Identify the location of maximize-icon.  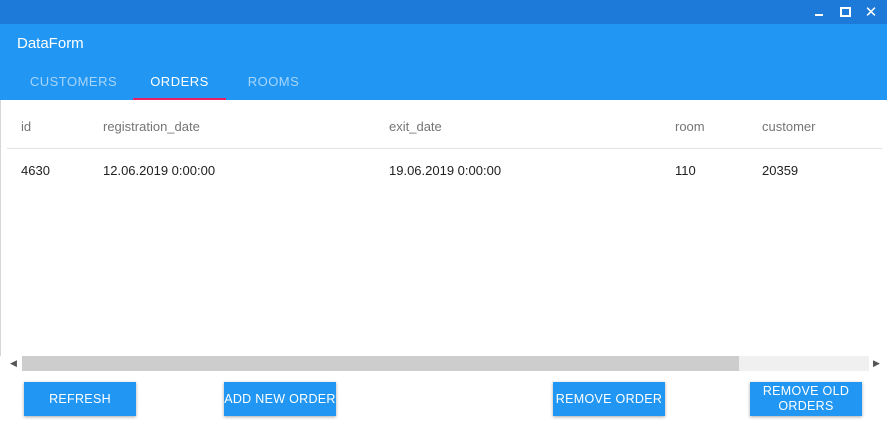
(845, 12).